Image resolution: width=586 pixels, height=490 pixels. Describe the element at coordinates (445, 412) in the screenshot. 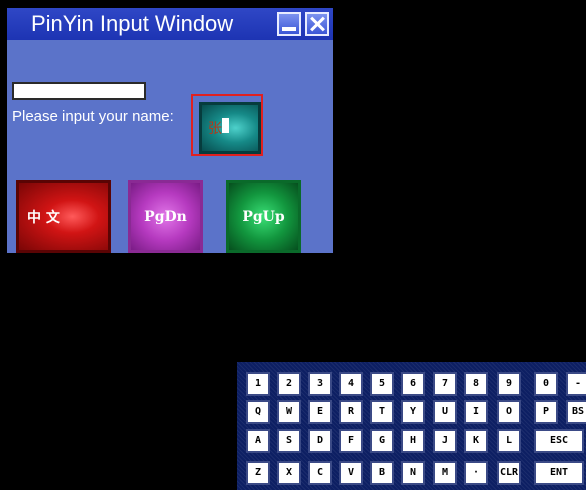

I see `key-u: U` at that location.